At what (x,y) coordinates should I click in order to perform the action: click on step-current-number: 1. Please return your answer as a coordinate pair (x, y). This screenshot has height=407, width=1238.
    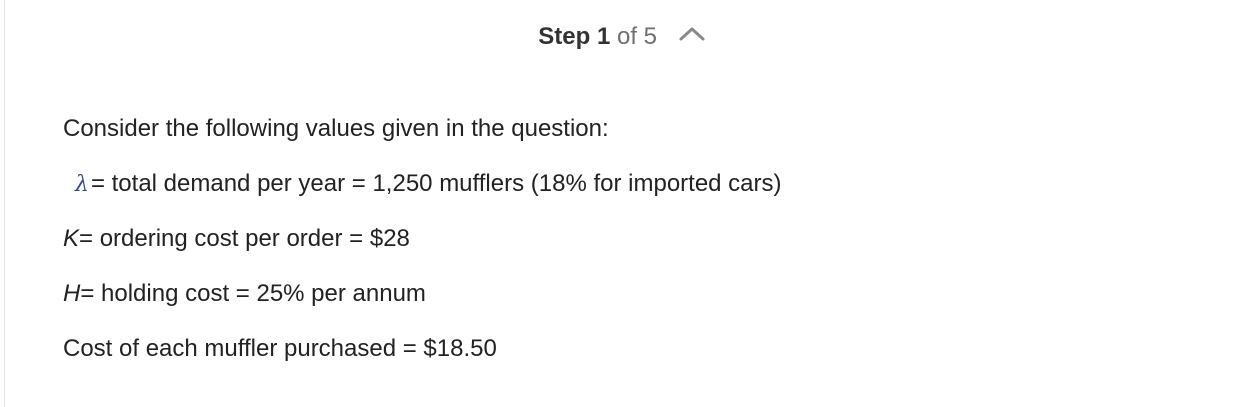
    Looking at the image, I should click on (603, 36).